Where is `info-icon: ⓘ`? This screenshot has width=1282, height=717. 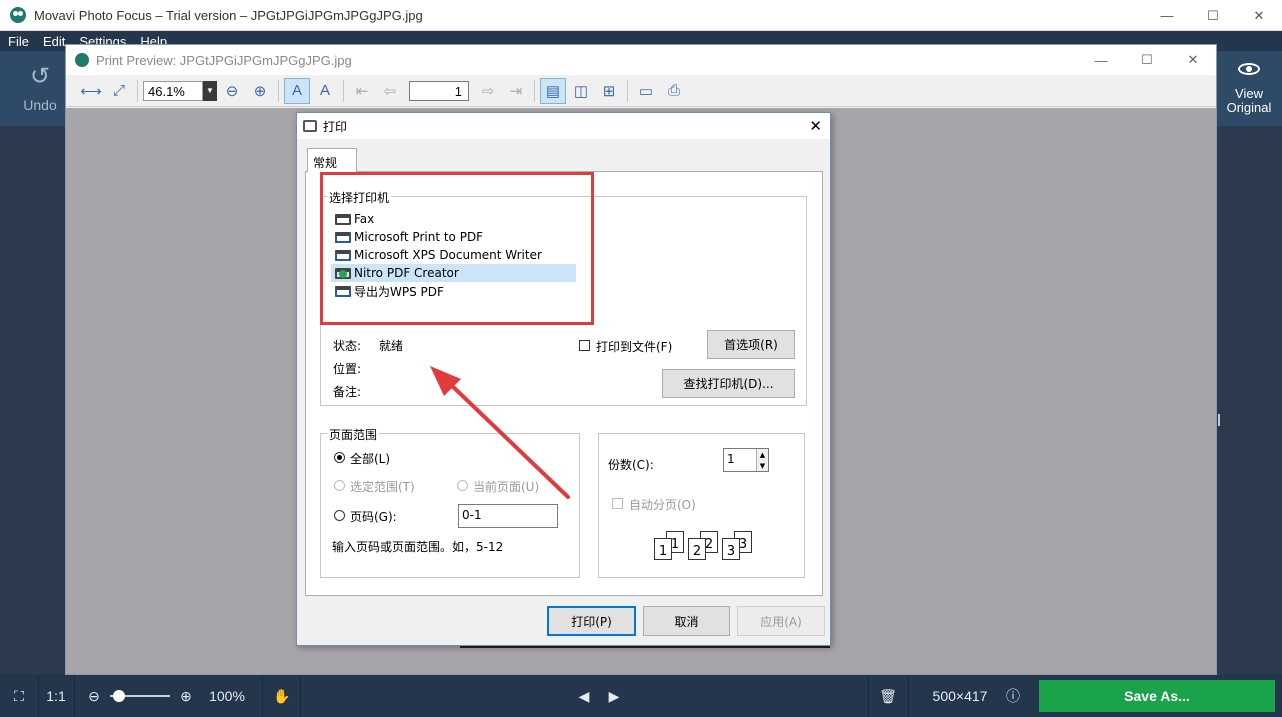 info-icon: ⓘ is located at coordinates (1013, 696).